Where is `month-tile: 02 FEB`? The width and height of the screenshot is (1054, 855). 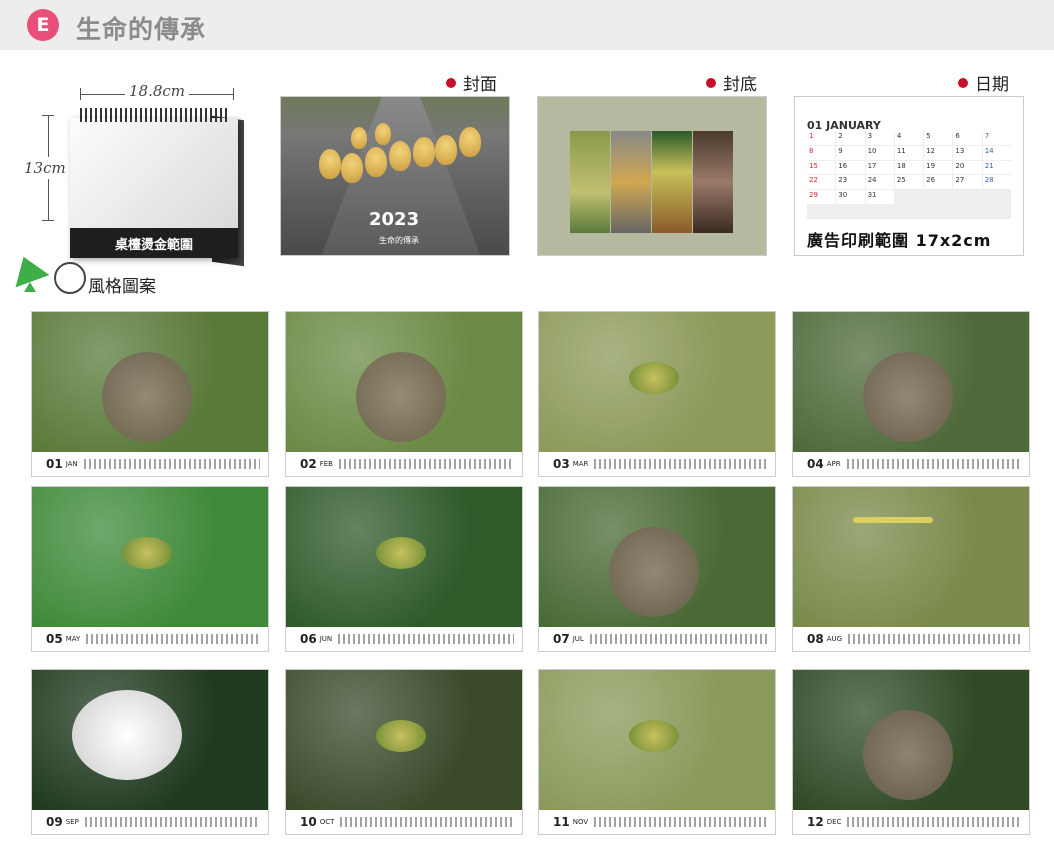
month-tile: 02 FEB is located at coordinates (404, 394).